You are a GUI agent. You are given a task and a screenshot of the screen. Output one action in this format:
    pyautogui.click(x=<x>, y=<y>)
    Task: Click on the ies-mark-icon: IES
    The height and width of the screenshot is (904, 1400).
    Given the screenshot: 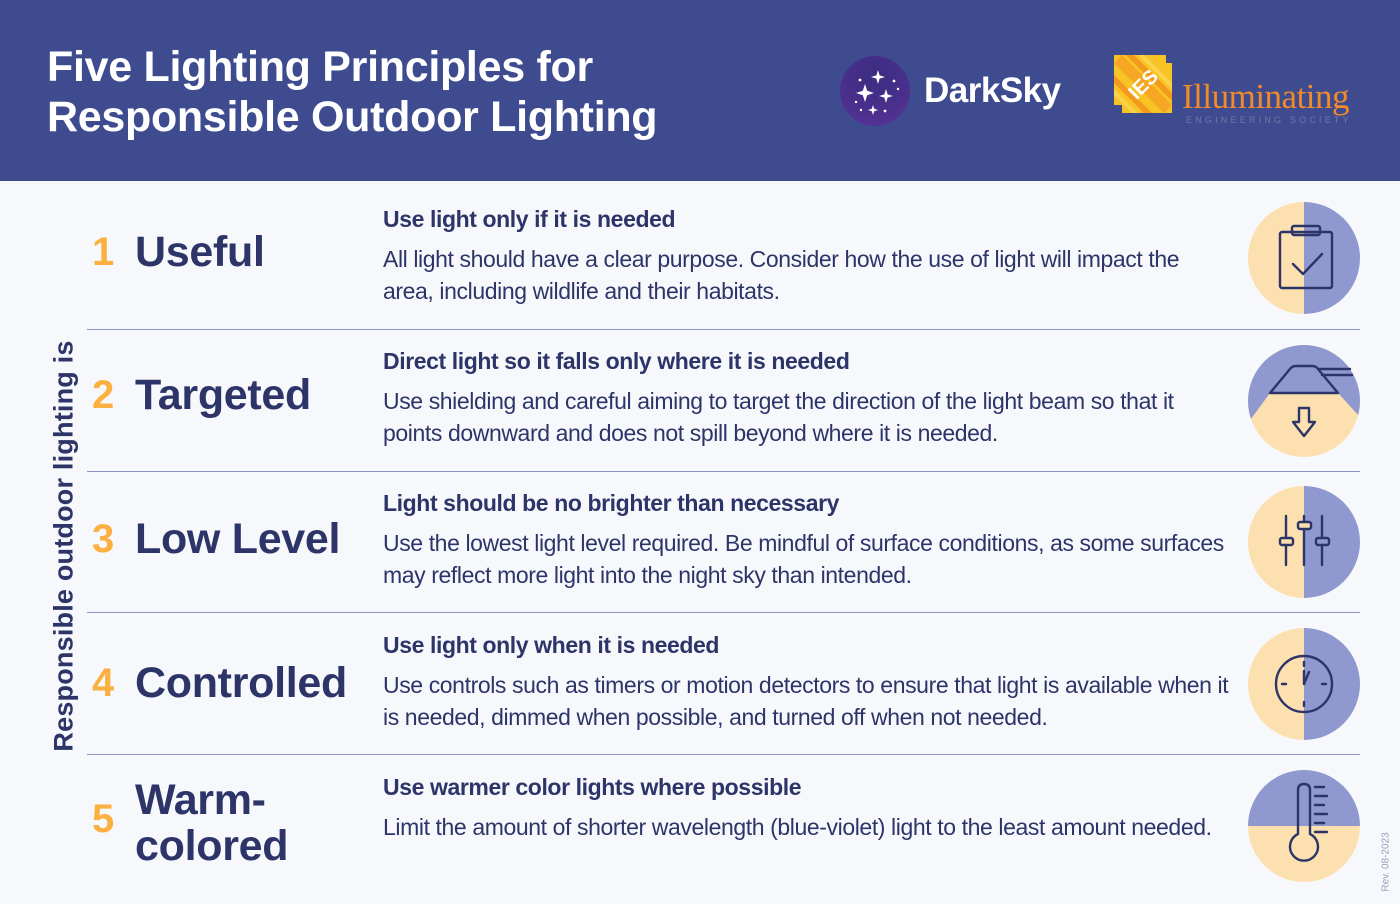 What is the action you would take?
    pyautogui.click(x=1143, y=84)
    